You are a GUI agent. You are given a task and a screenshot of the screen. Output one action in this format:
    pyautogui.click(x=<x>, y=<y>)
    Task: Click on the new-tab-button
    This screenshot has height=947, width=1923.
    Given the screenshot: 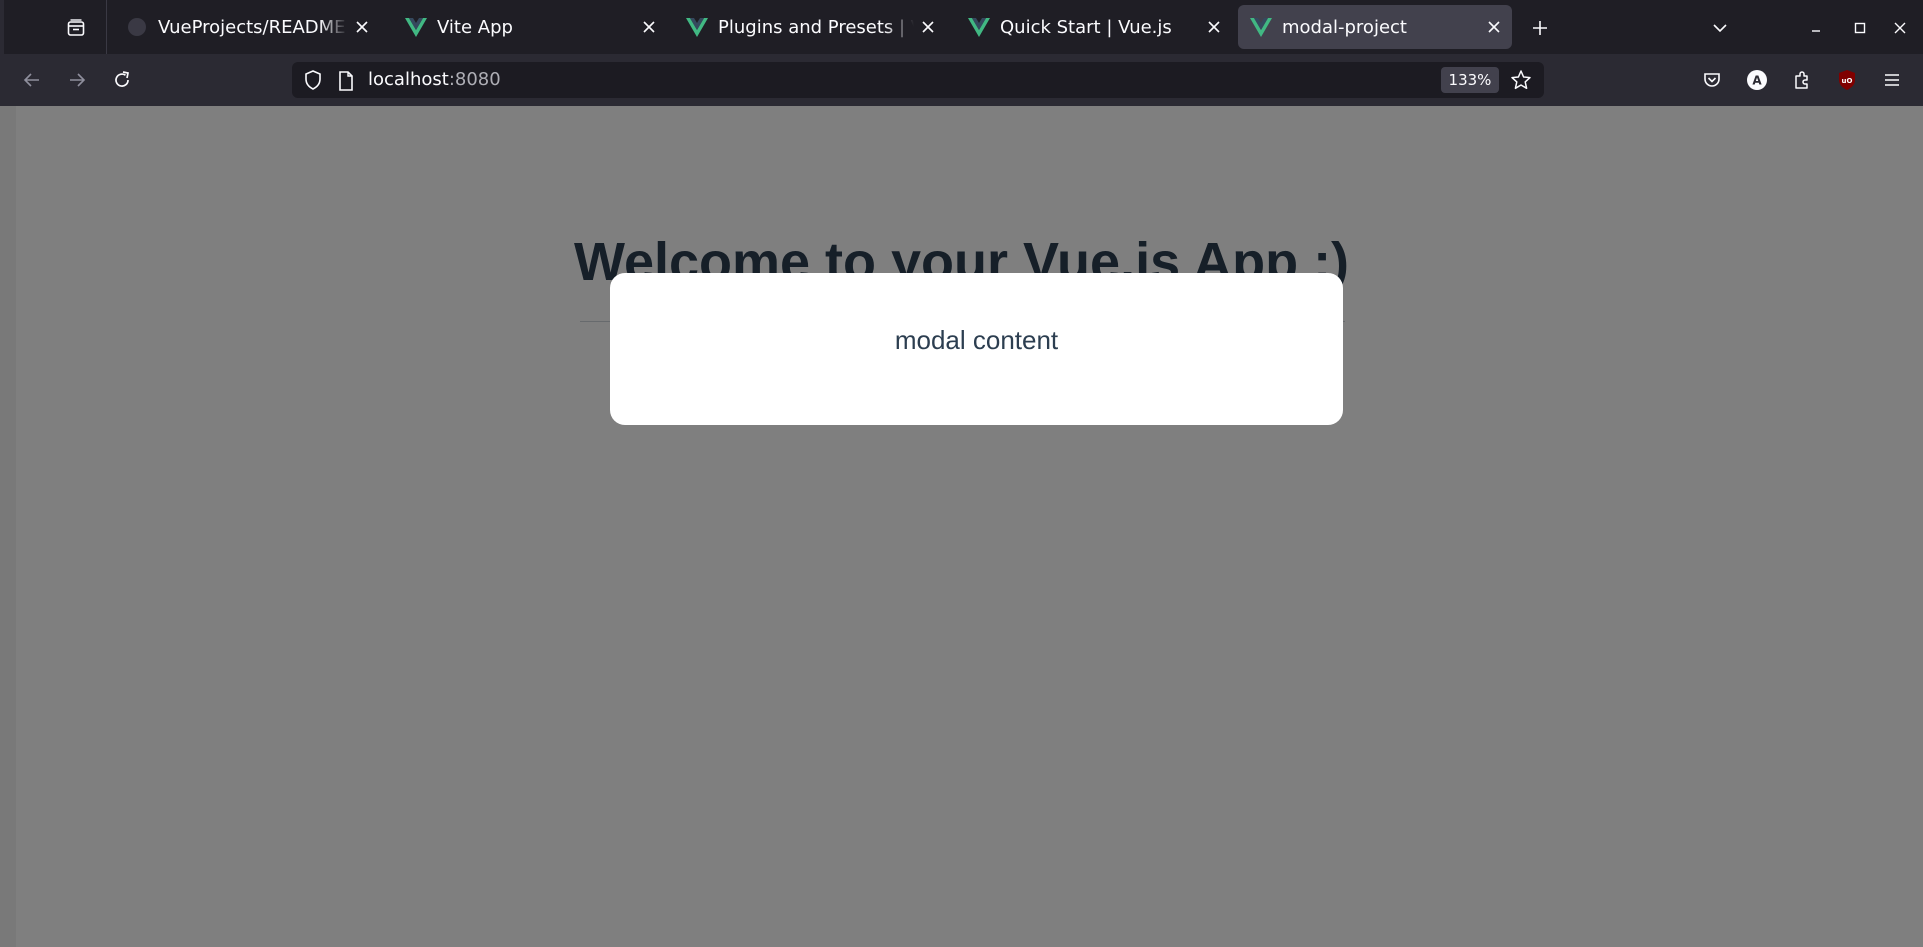 What is the action you would take?
    pyautogui.click(x=1540, y=28)
    